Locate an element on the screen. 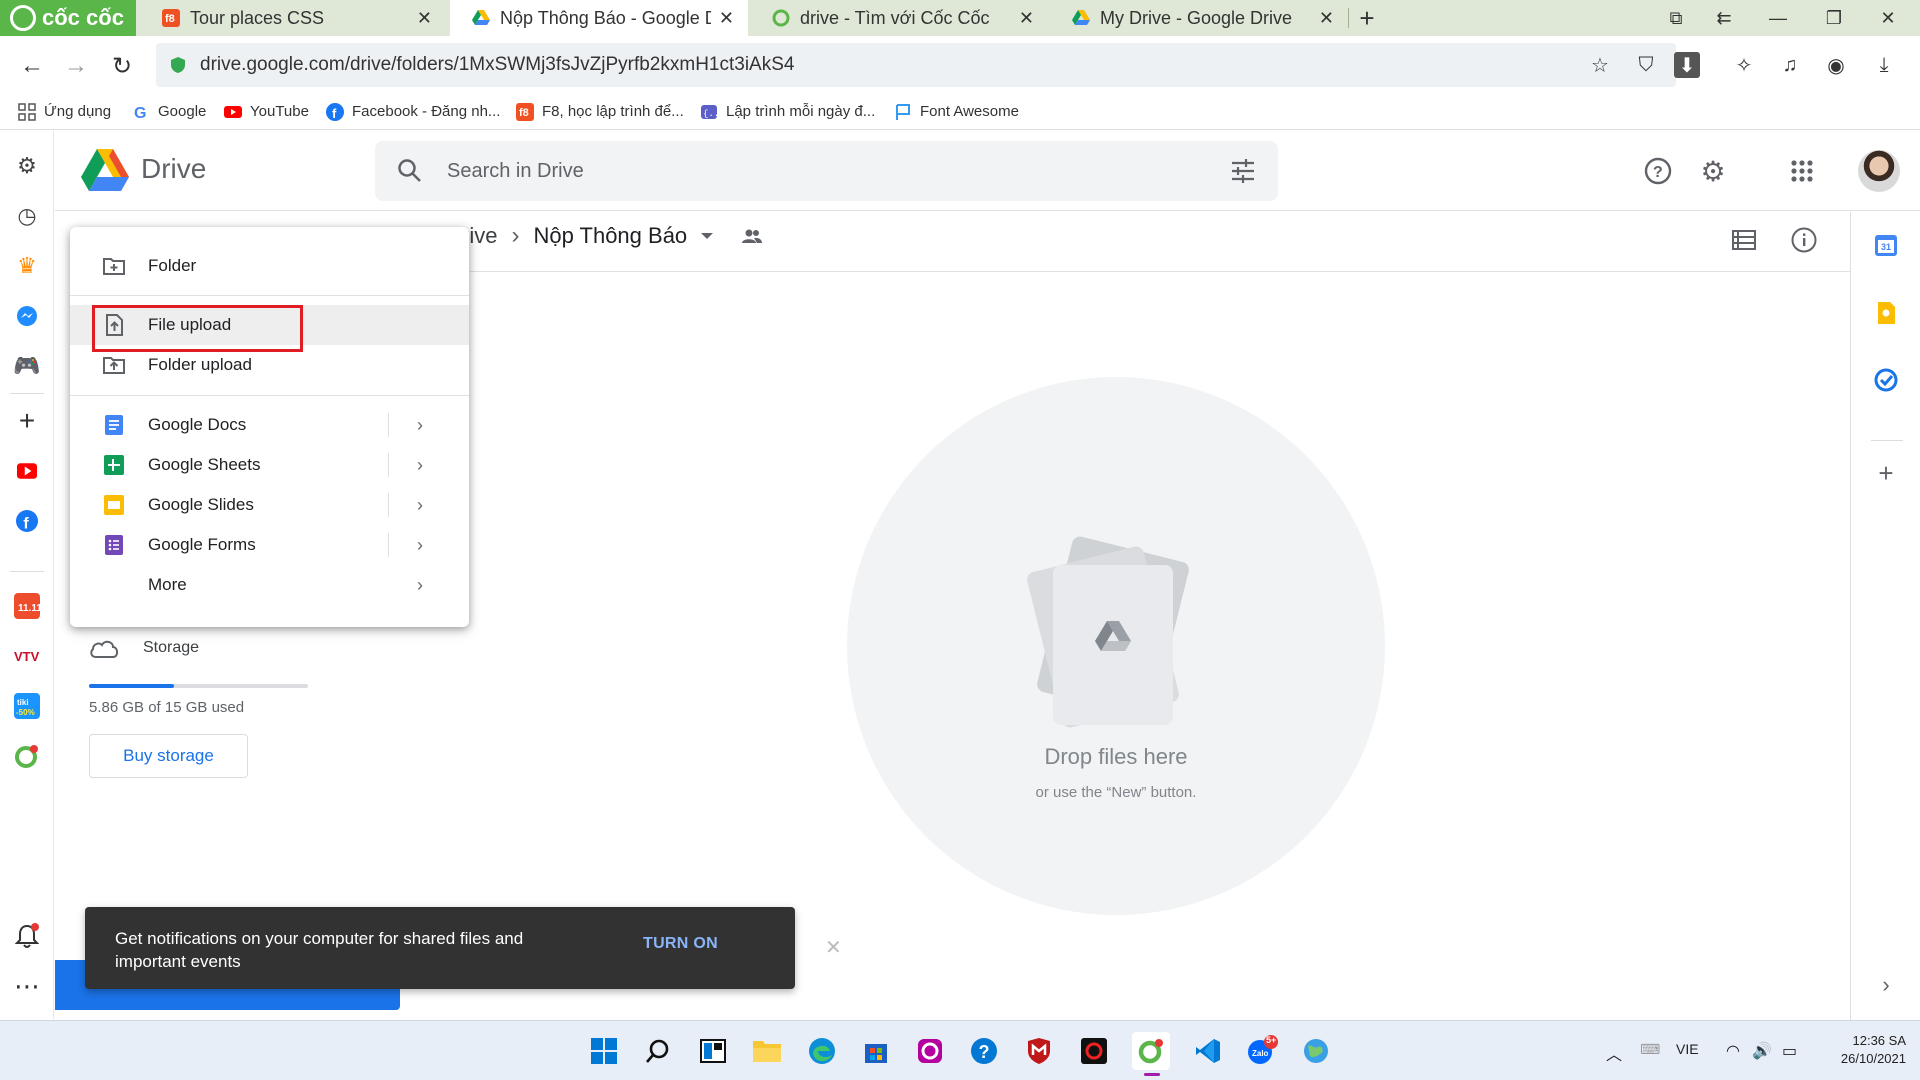 The image size is (1920, 1080). coccoc-browser-icon is located at coordinates (1151, 1051).